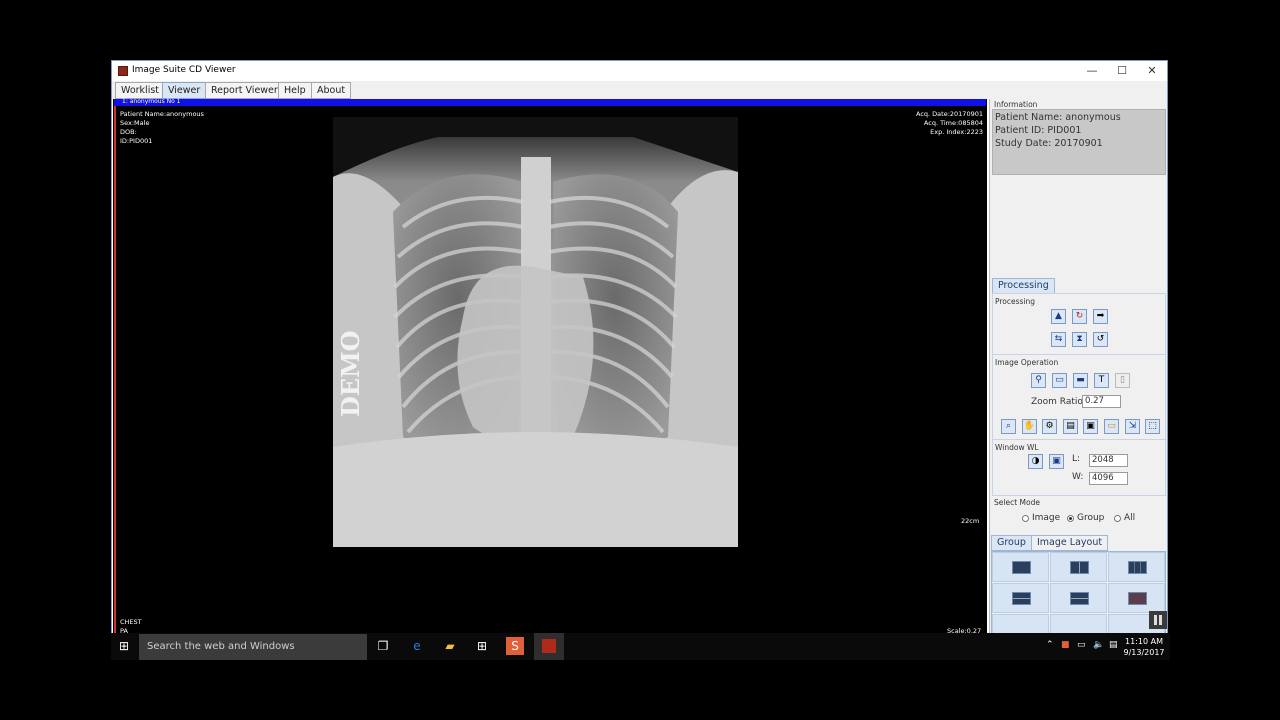 This screenshot has width=1280, height=720. I want to click on scale-mark: 22cm, so click(970, 521).